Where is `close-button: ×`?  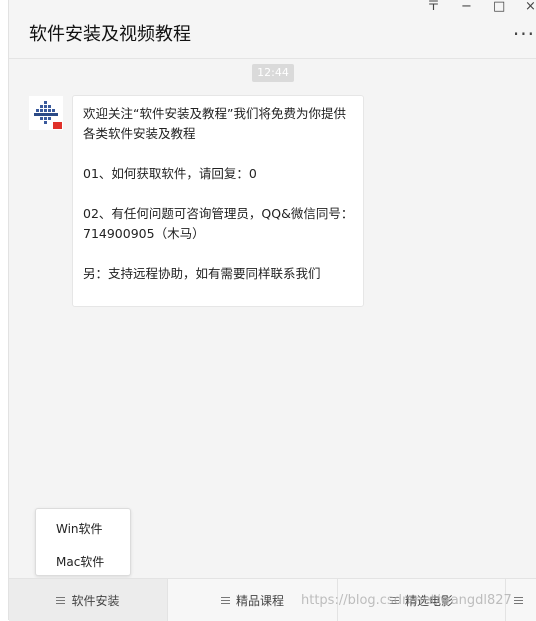 close-button: × is located at coordinates (530, 7).